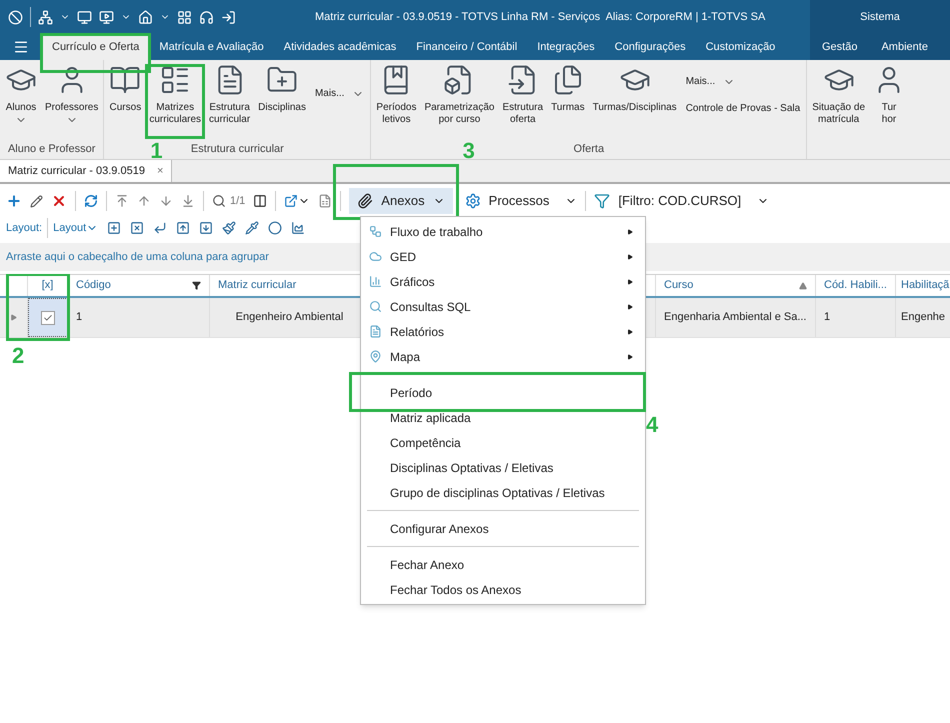 This screenshot has width=950, height=723. Describe the element at coordinates (156, 149) in the screenshot. I see `annotation-number: 1` at that location.